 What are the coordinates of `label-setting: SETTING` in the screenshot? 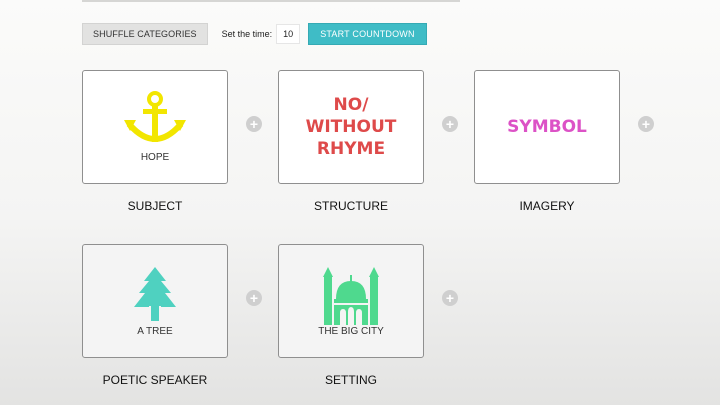 It's located at (350, 380).